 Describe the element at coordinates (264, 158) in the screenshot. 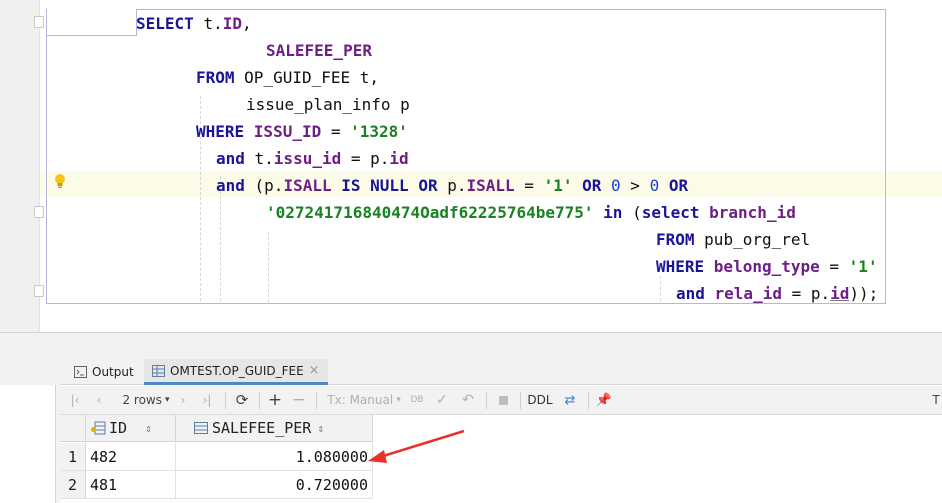

I see `code-token: t.` at that location.